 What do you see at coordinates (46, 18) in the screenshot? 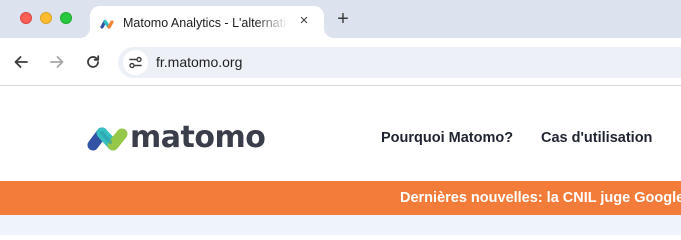
I see `minimize-window-button` at bounding box center [46, 18].